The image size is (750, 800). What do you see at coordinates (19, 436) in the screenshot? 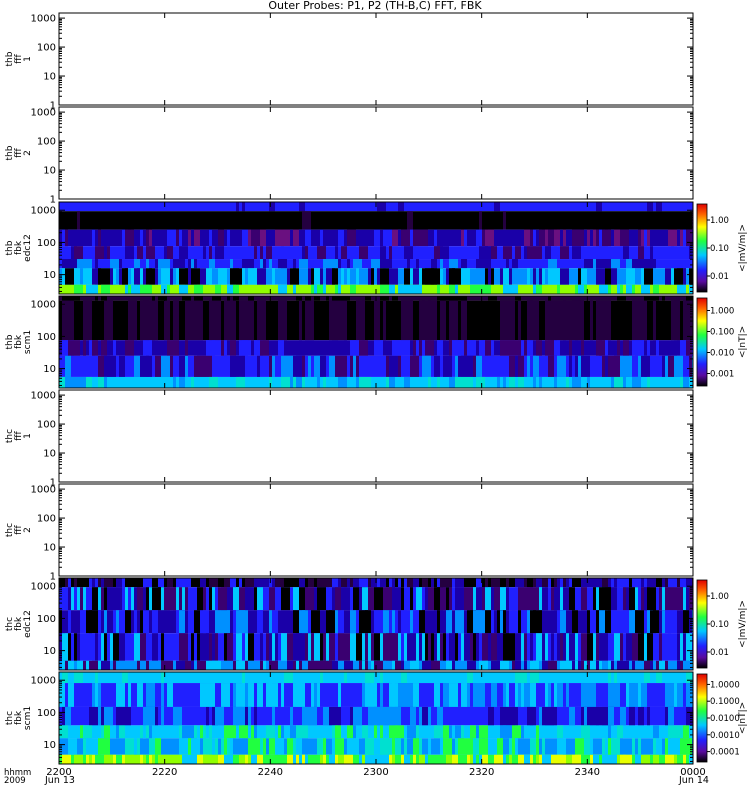
I see `y-axis-label: thc fff 1` at bounding box center [19, 436].